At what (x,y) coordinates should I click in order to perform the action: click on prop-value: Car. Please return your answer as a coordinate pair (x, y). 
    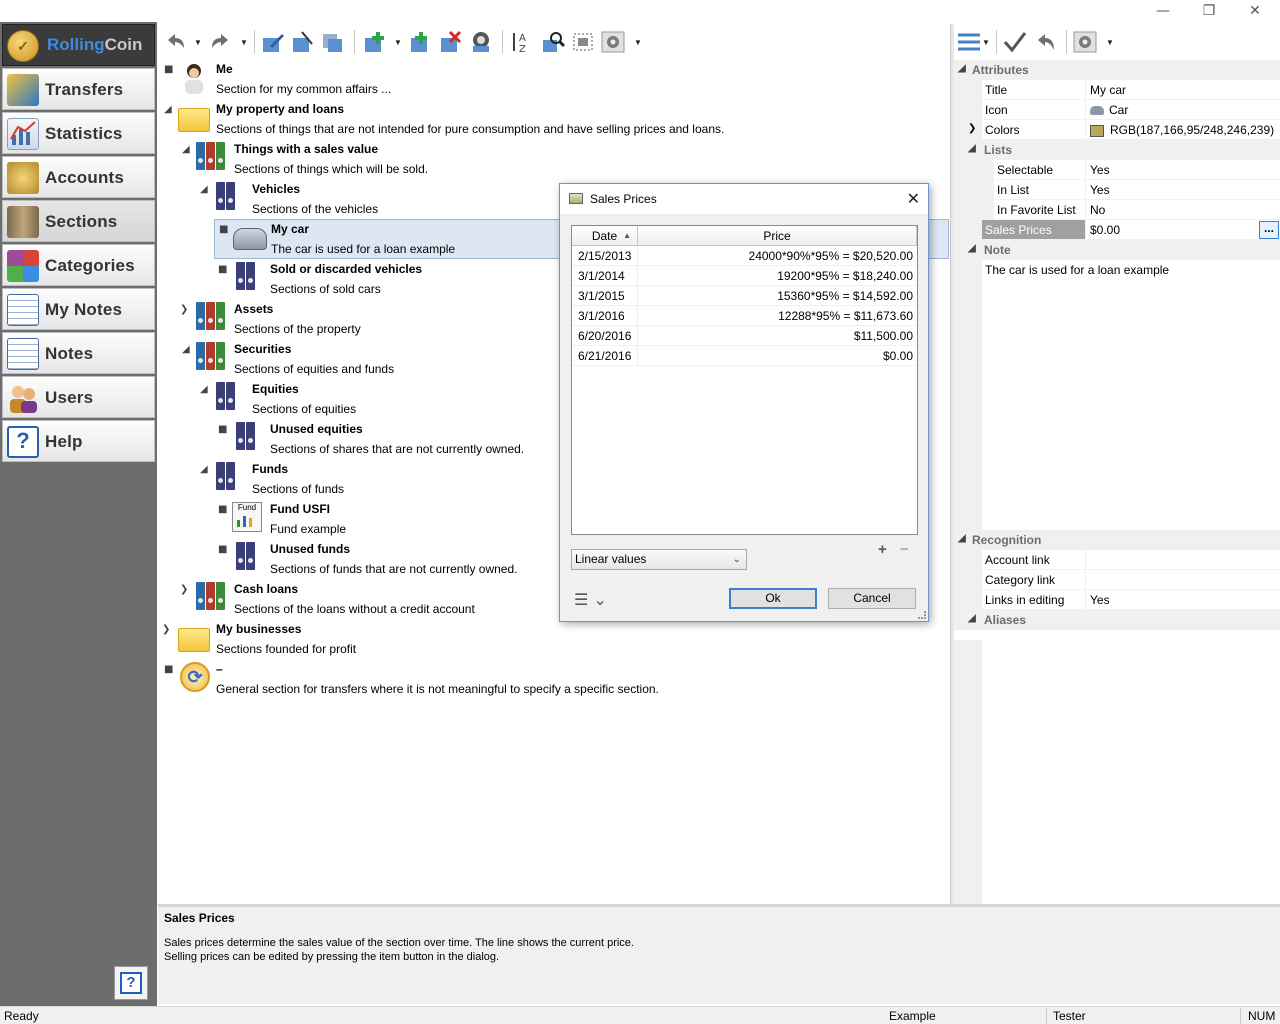
    Looking at the image, I should click on (1183, 110).